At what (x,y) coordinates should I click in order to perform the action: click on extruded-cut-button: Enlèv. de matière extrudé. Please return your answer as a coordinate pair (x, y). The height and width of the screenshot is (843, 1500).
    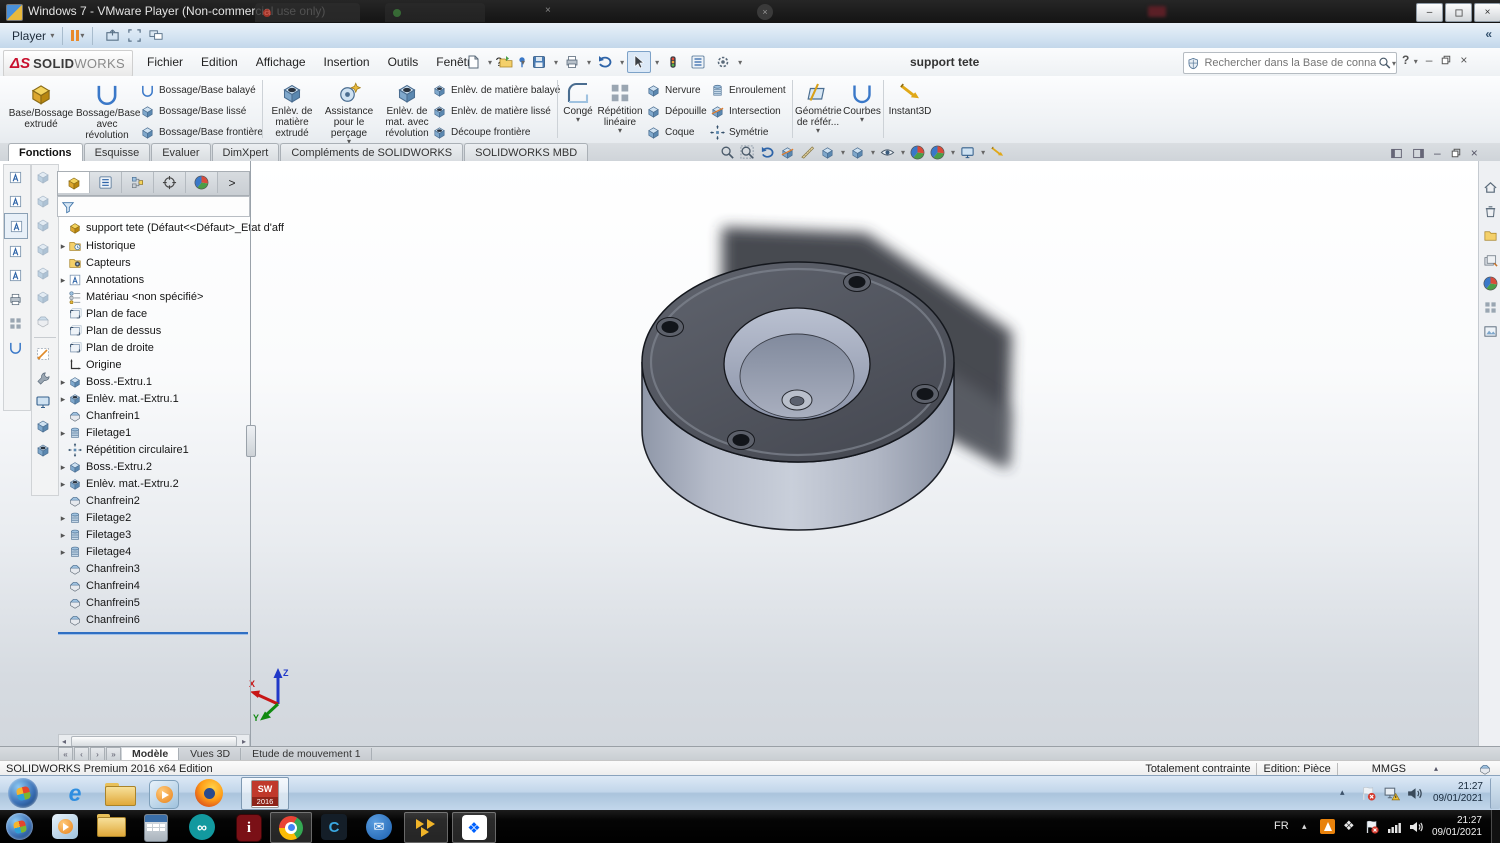
    Looking at the image, I should click on (292, 110).